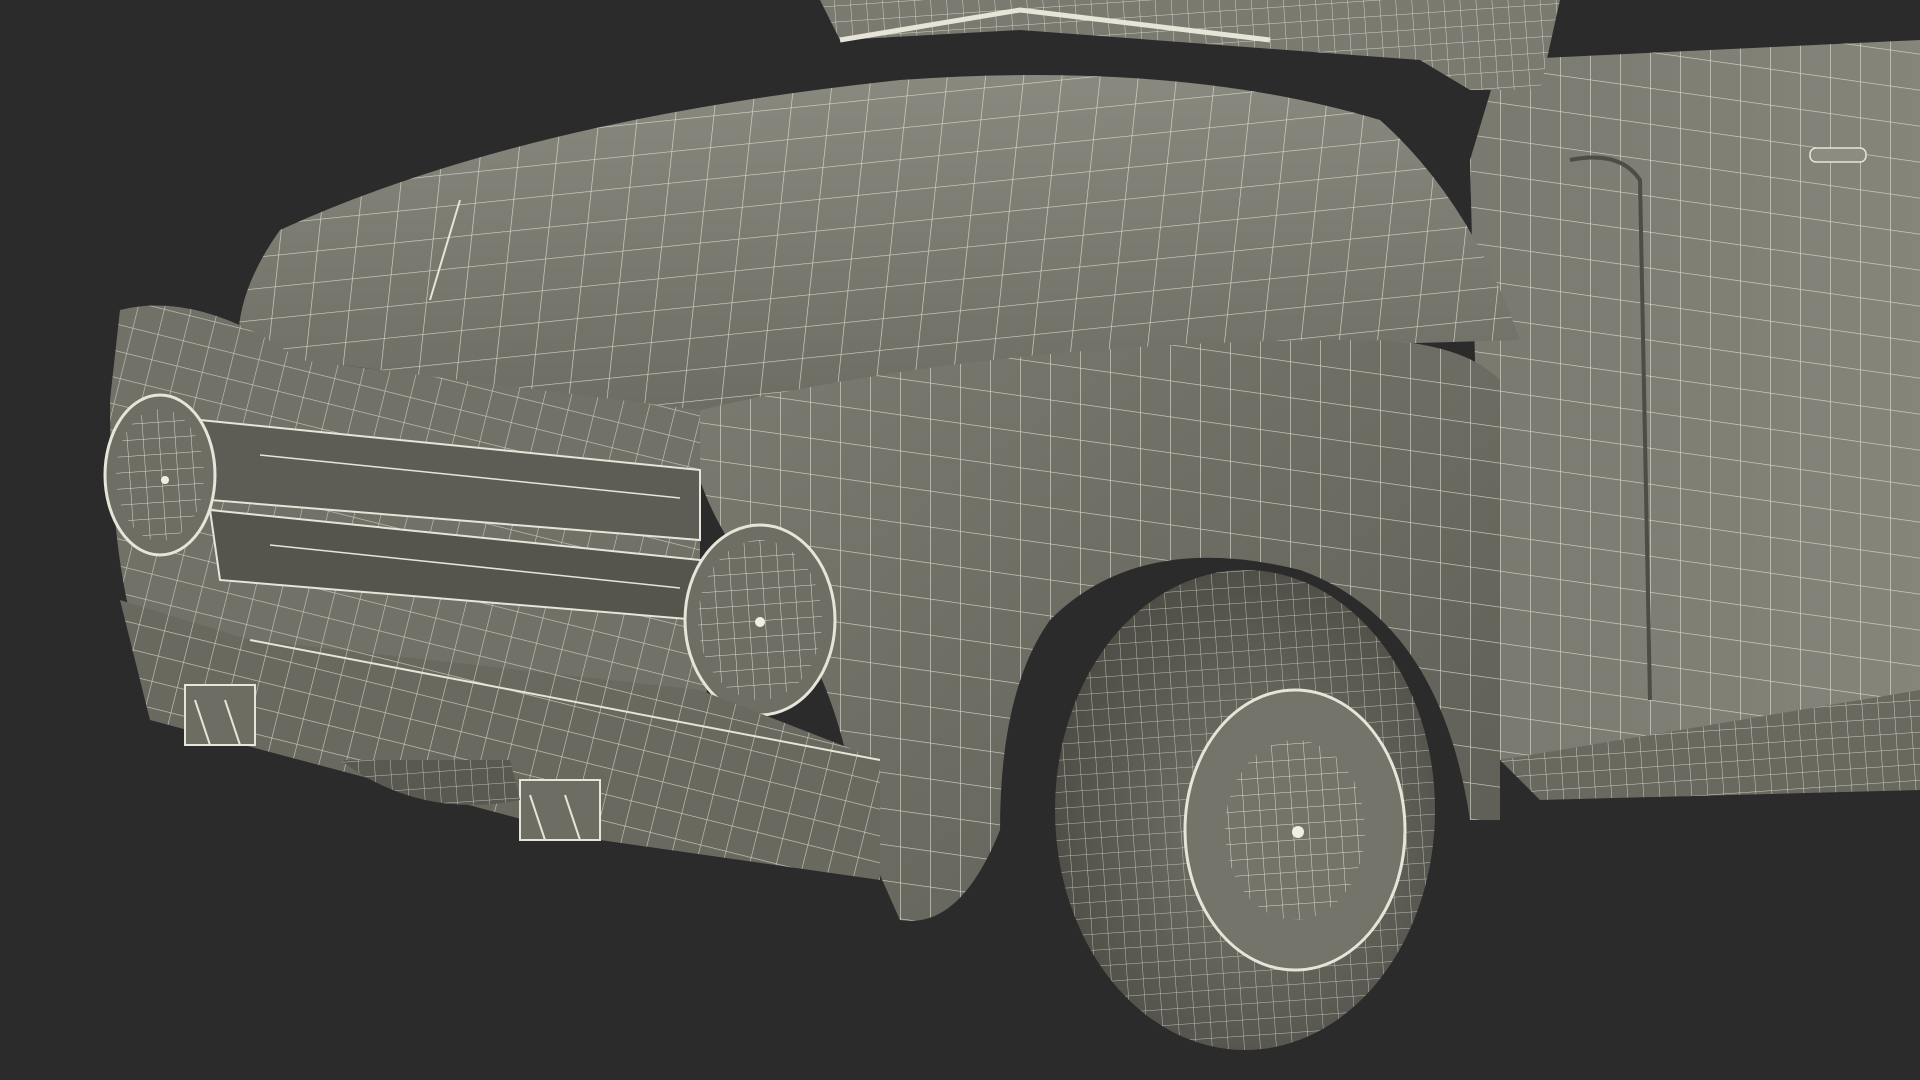  What do you see at coordinates (160, 475) in the screenshot?
I see `left-headlight` at bounding box center [160, 475].